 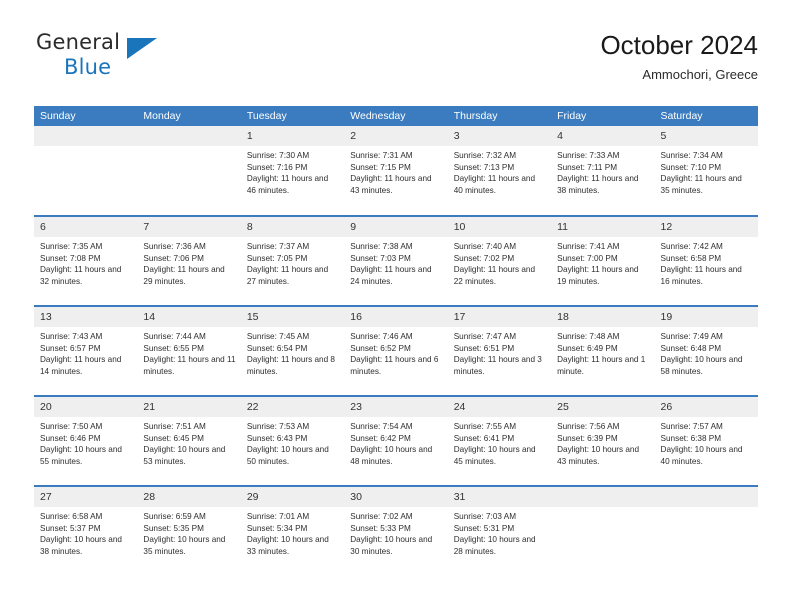 What do you see at coordinates (277, 258) in the screenshot?
I see `sunset-text: Sunset: 7:05 PM` at bounding box center [277, 258].